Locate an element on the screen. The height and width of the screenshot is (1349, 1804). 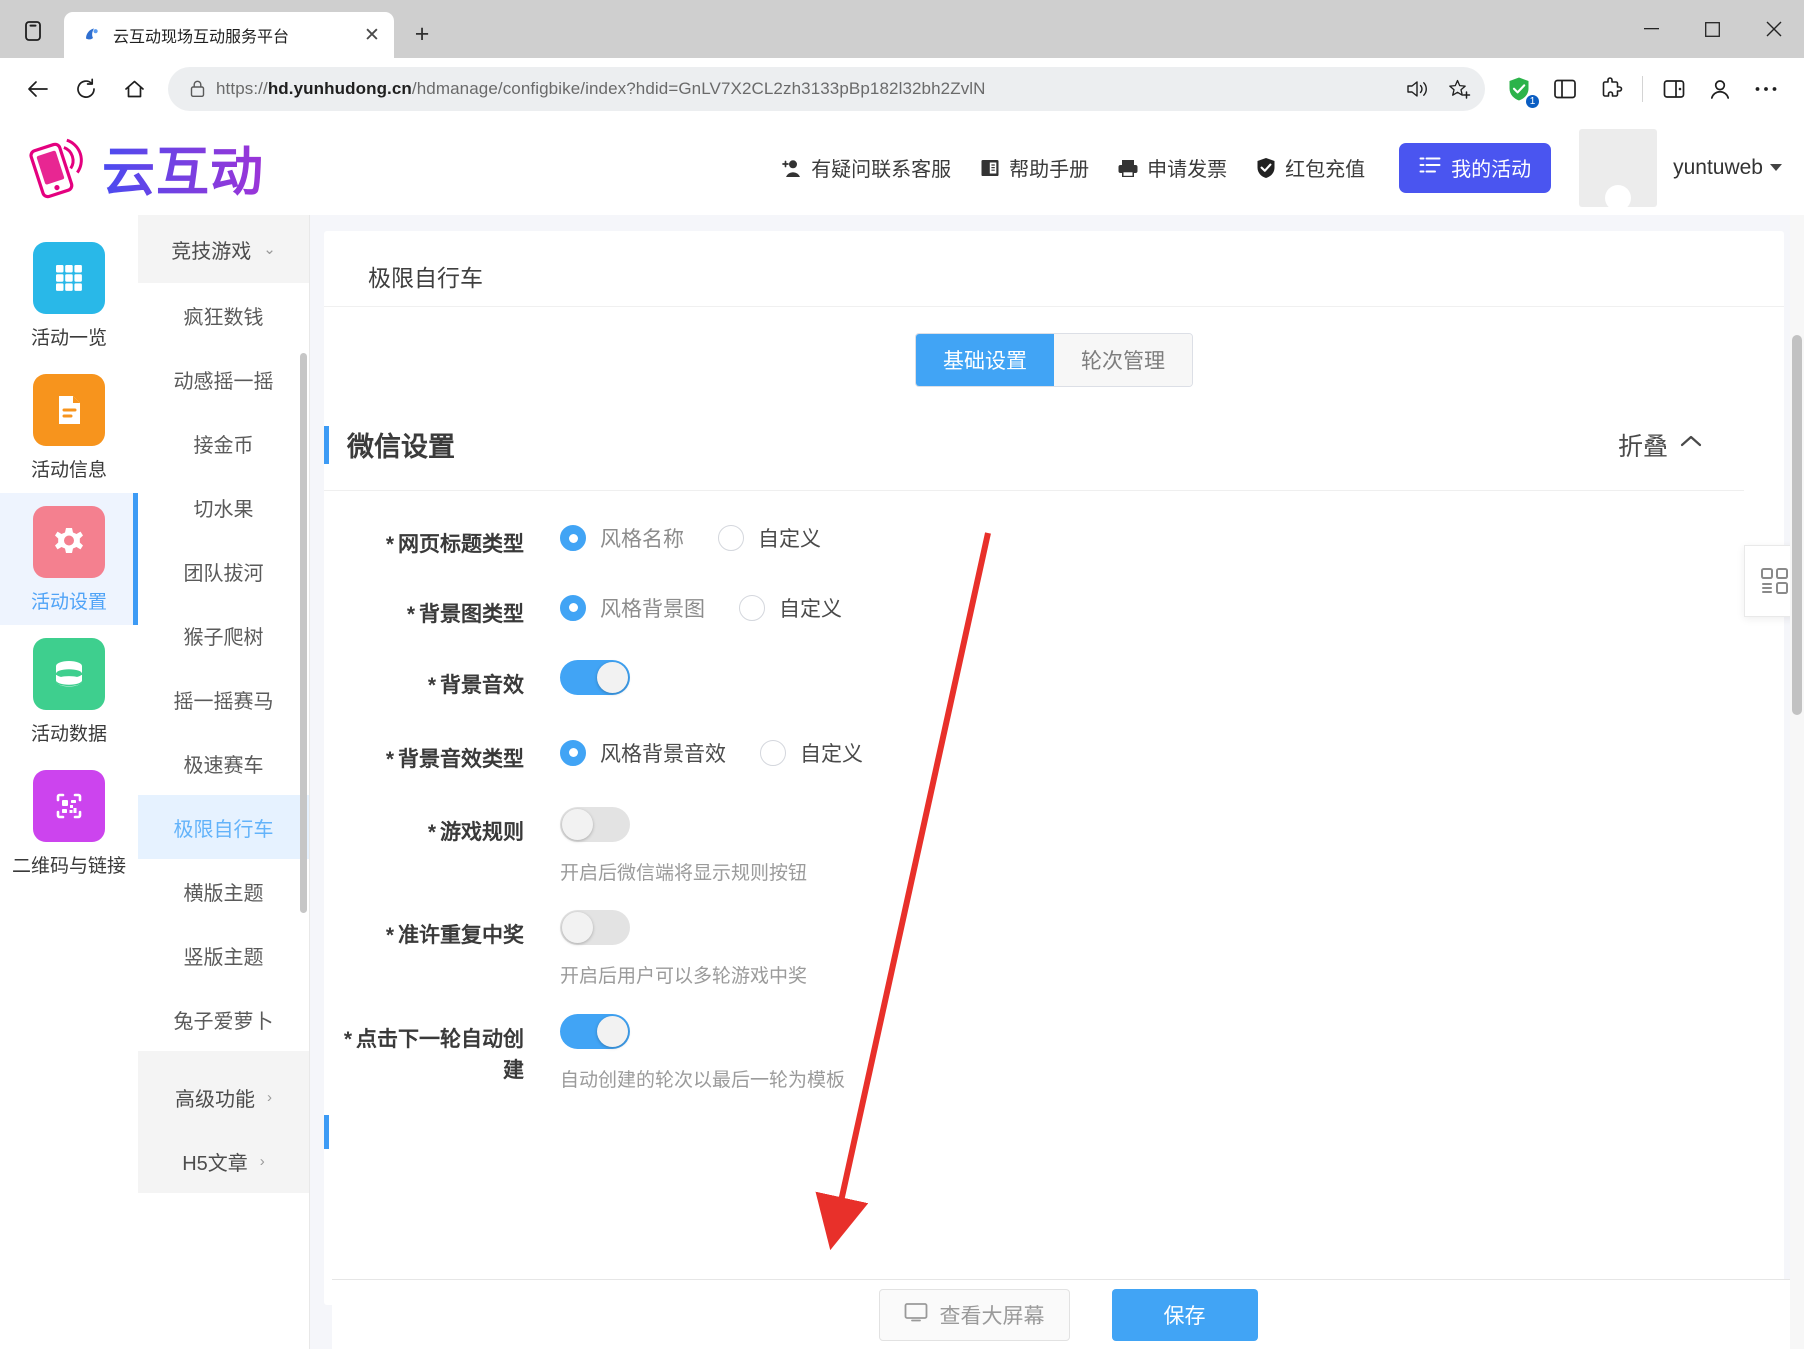
game-menu-item: 疯狂数钱 is located at coordinates (223, 315).